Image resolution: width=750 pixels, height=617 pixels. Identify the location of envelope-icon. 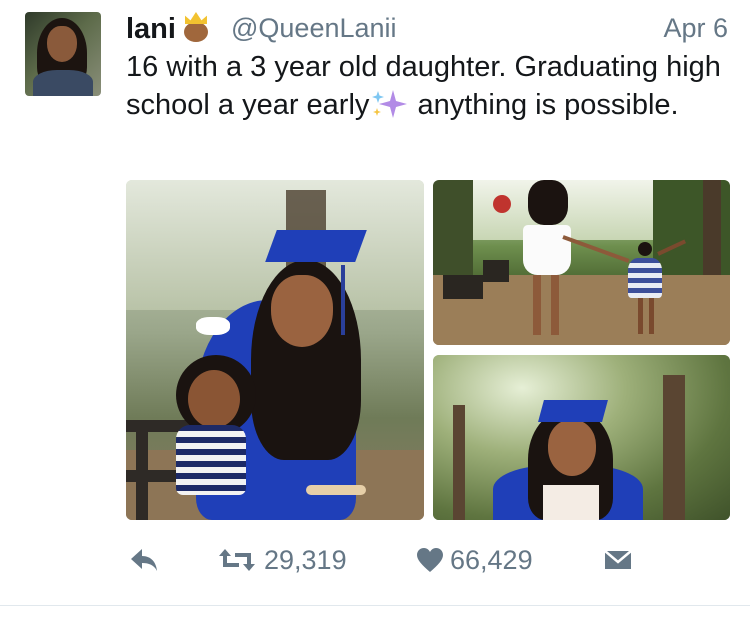
(618, 559).